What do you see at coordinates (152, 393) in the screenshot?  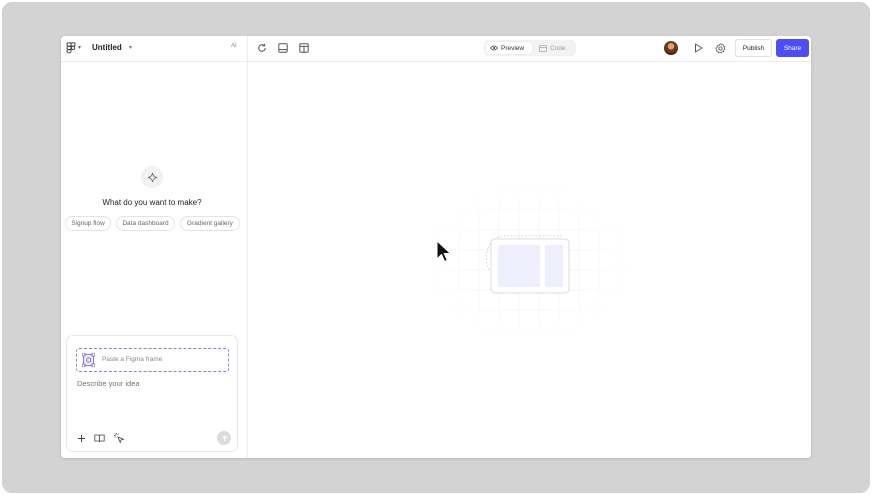 I see `prompt-composer: Paste a Figma frame` at bounding box center [152, 393].